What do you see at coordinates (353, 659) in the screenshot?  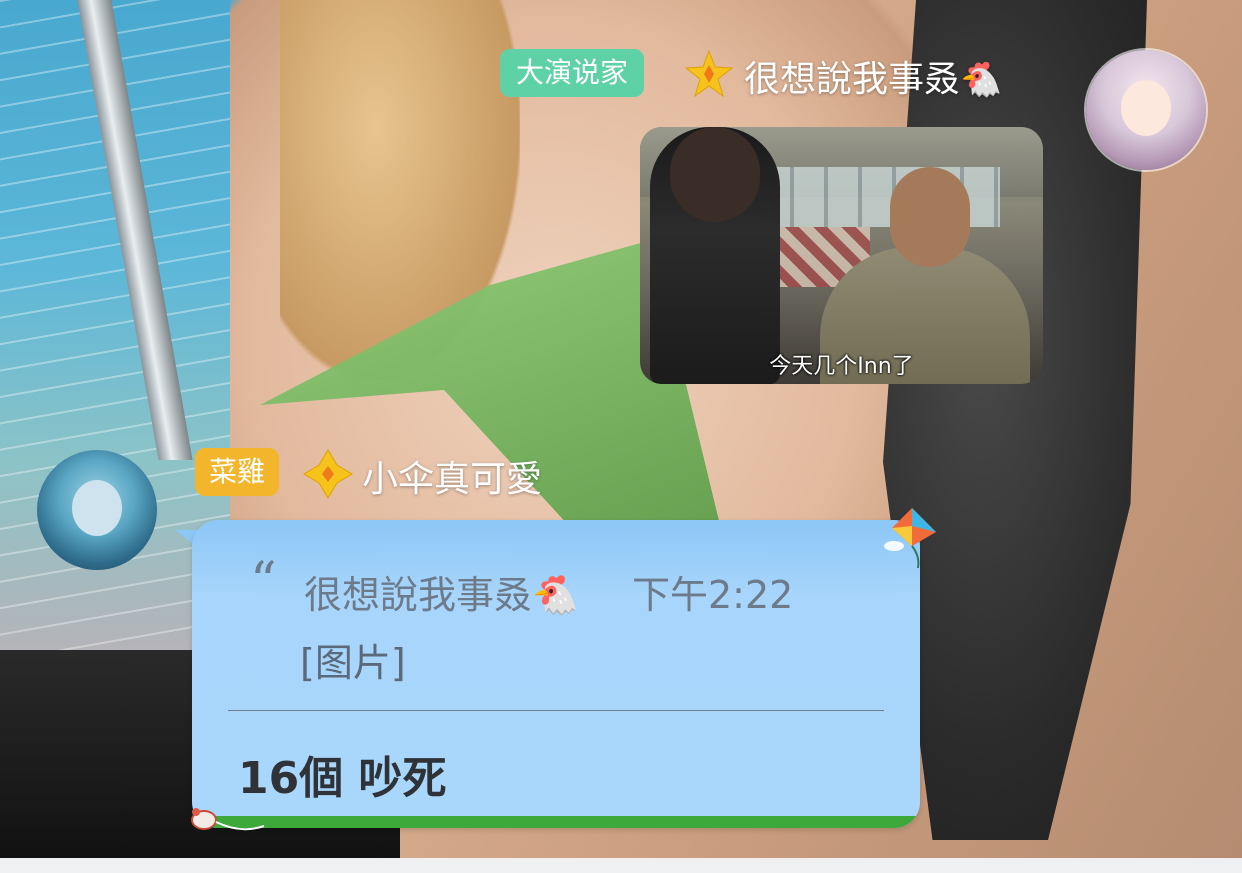 I see `quote-content: [图片]` at bounding box center [353, 659].